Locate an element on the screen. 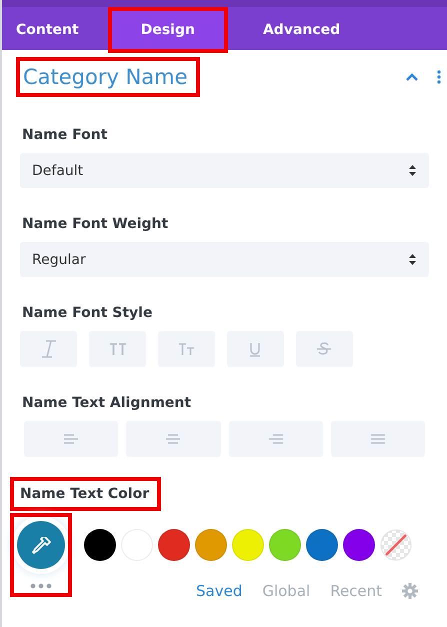 This screenshot has height=627, width=447. align-justify-icon is located at coordinates (377, 439).